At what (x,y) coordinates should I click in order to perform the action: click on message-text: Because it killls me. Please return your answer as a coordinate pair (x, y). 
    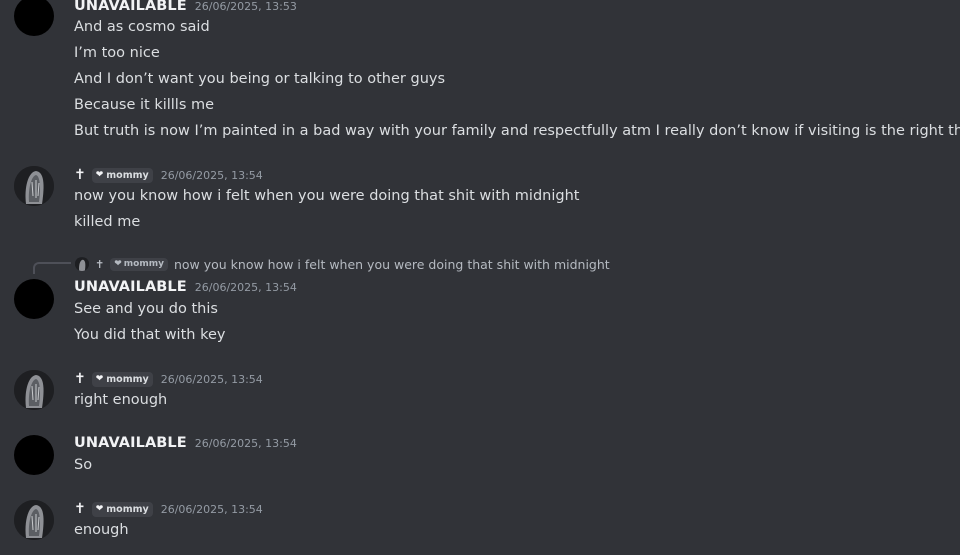
    Looking at the image, I should click on (144, 105).